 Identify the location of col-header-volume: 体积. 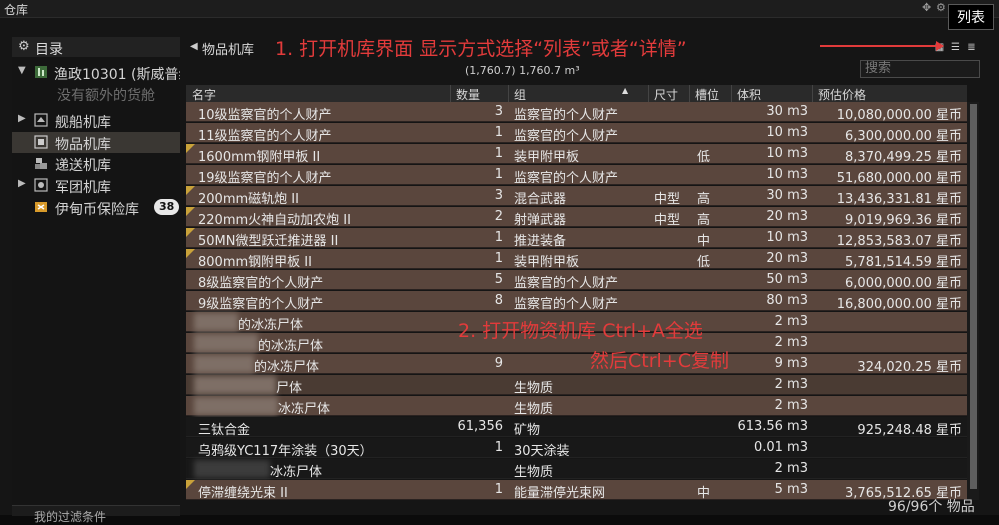
(749, 94).